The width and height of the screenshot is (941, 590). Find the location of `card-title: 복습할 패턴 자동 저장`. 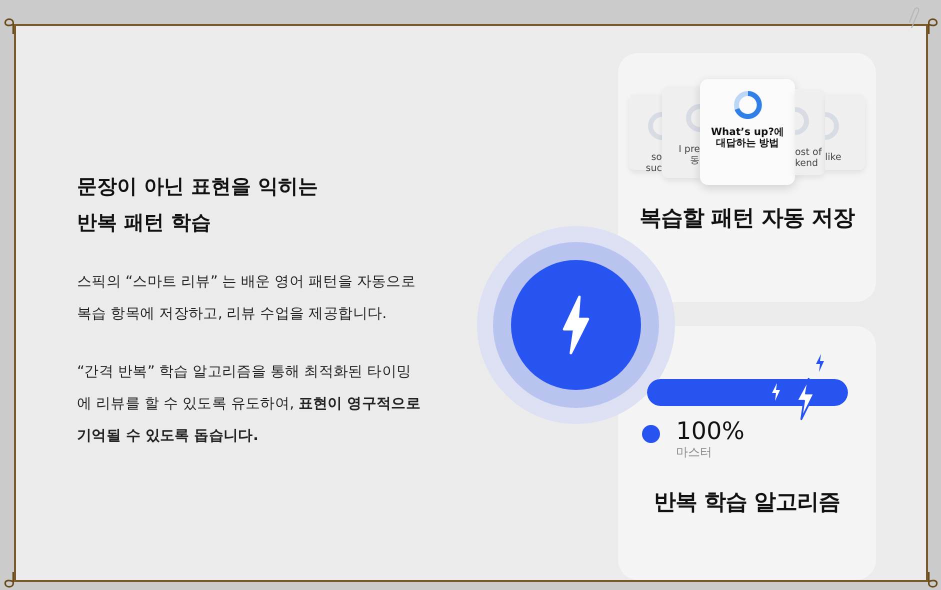

card-title: 복습할 패턴 자동 저장 is located at coordinates (747, 219).